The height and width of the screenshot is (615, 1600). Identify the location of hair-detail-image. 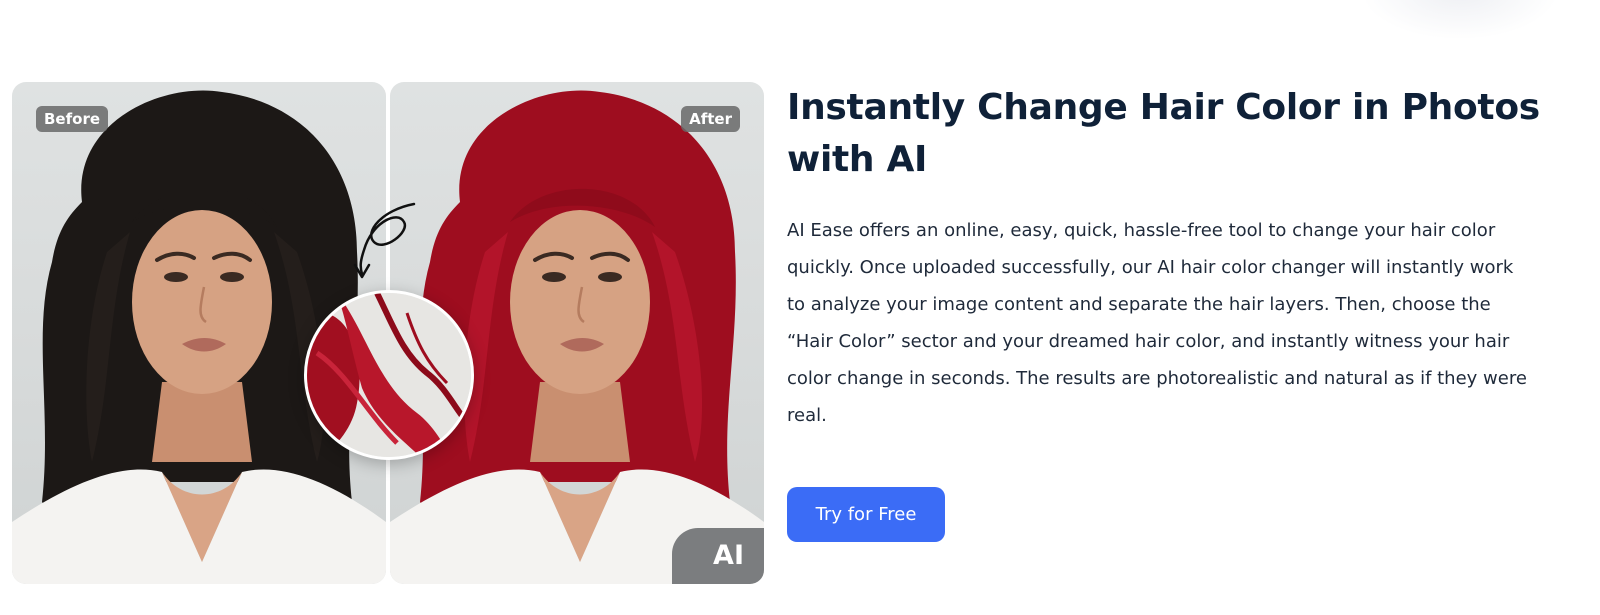
(389, 375).